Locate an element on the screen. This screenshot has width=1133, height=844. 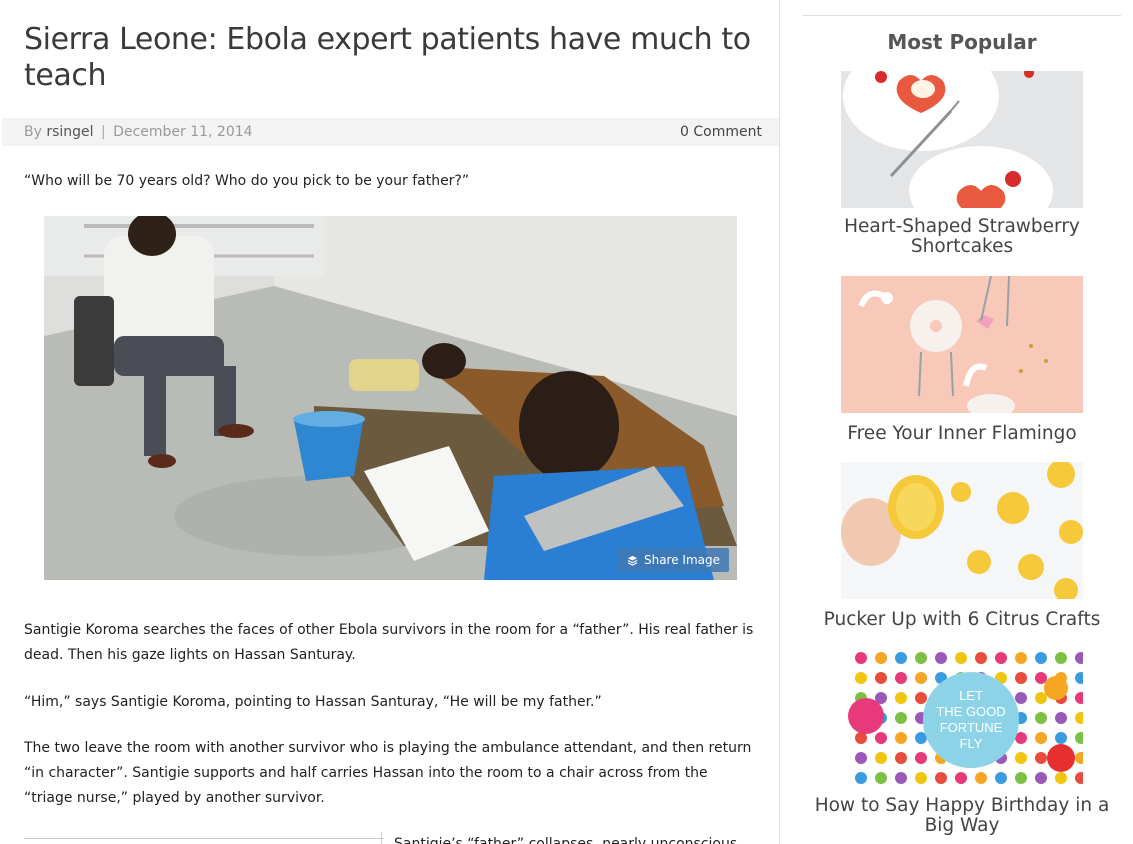
citrus-stamp-image is located at coordinates (962, 530).